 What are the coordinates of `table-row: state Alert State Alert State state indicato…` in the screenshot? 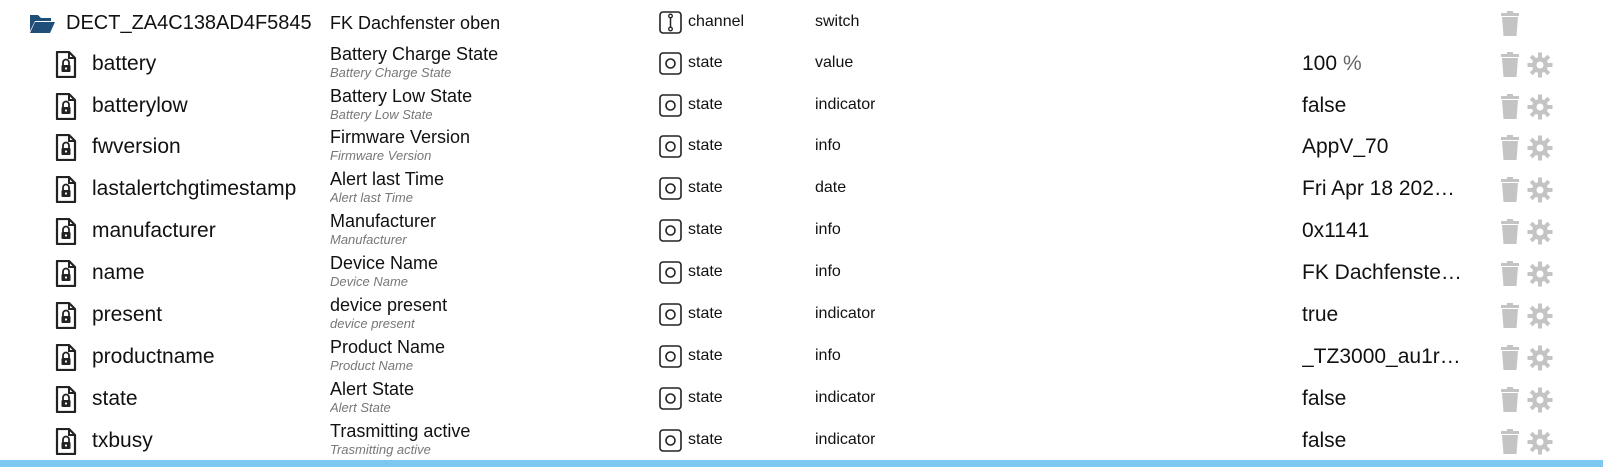 It's located at (801, 398).